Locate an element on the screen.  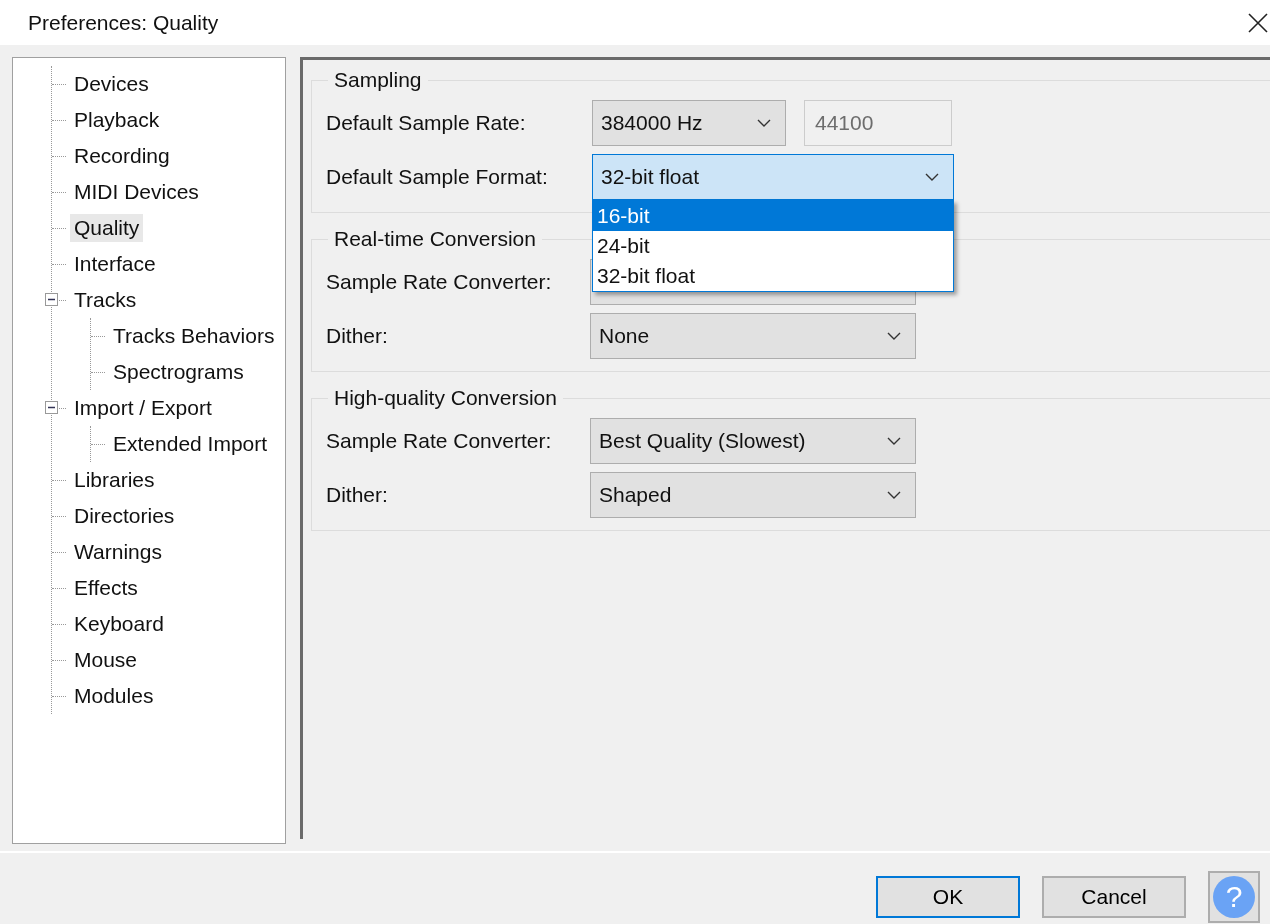
group-title: Real-time Conversion is located at coordinates (435, 239).